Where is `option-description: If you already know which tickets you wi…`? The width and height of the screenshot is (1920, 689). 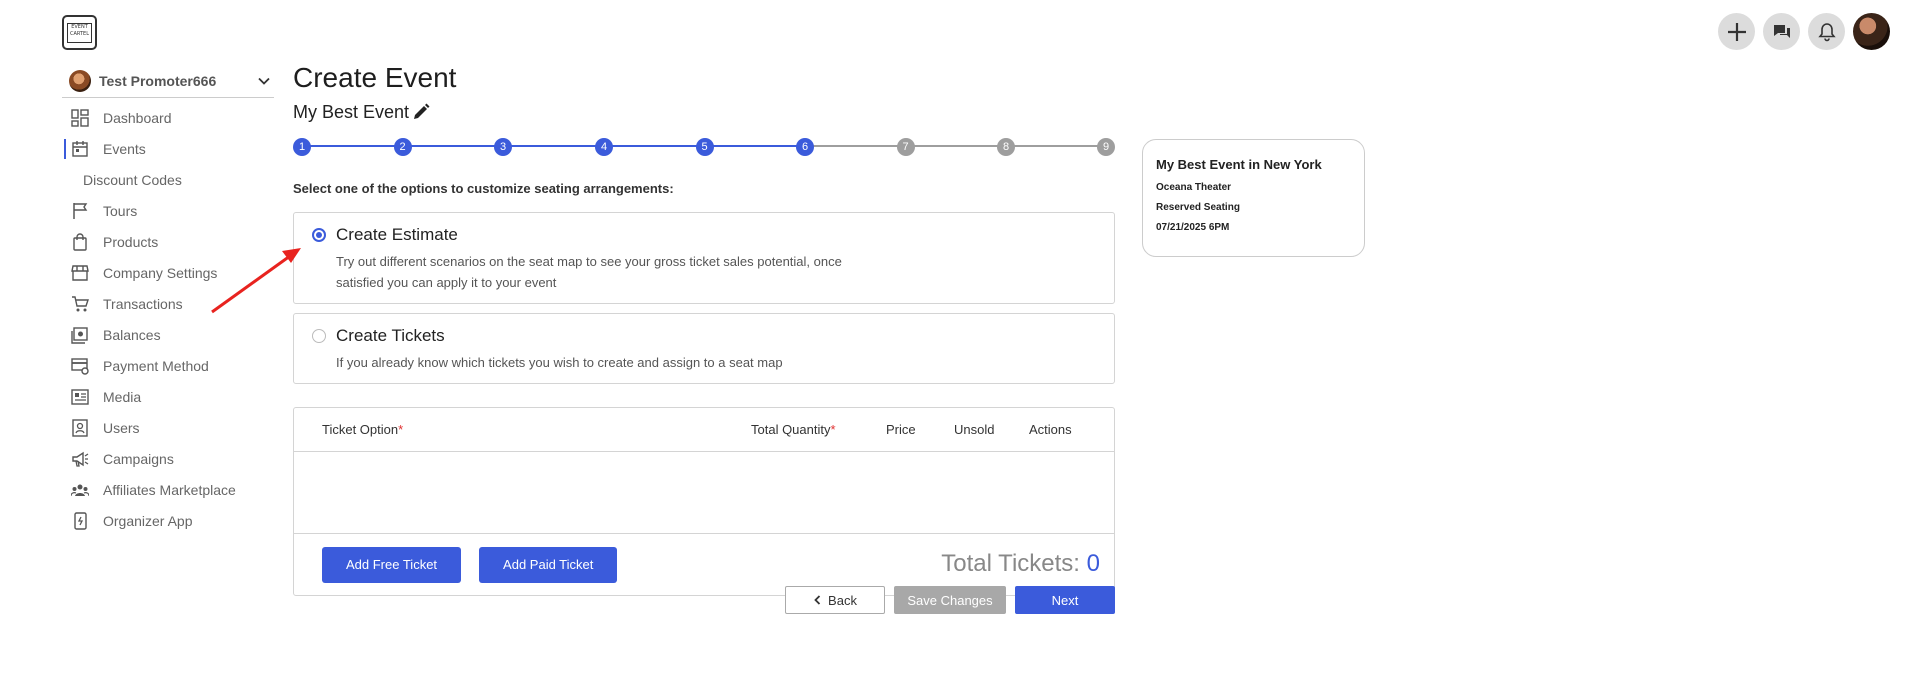 option-description: If you already know which tickets you wi… is located at coordinates (559, 362).